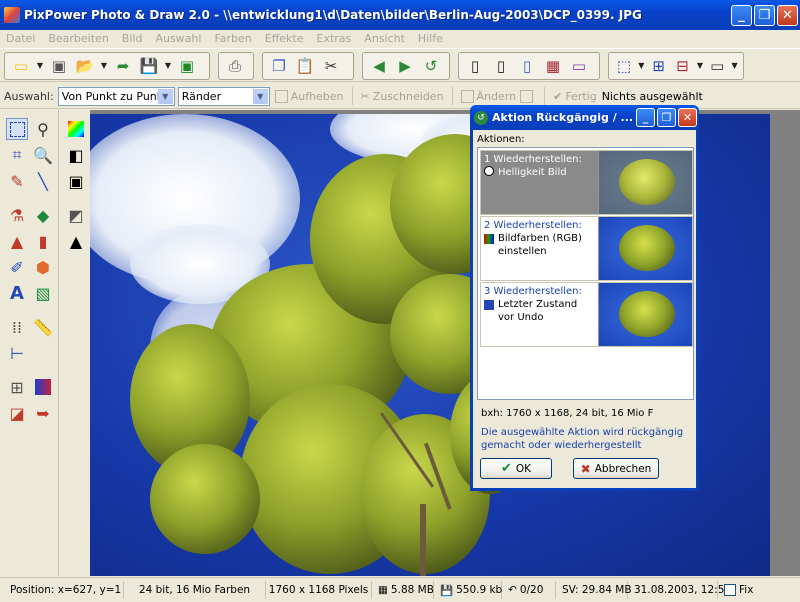 This screenshot has height=602, width=800. What do you see at coordinates (104, 66) in the screenshot?
I see `open-dropdown-icon: ▼` at bounding box center [104, 66].